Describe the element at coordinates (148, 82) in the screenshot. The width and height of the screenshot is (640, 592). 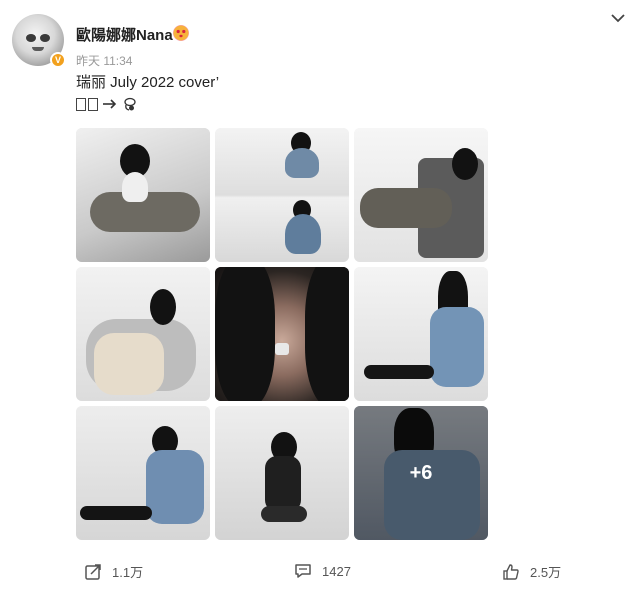
I see `post-text: 瑞丽 July 2022 cover’` at that location.